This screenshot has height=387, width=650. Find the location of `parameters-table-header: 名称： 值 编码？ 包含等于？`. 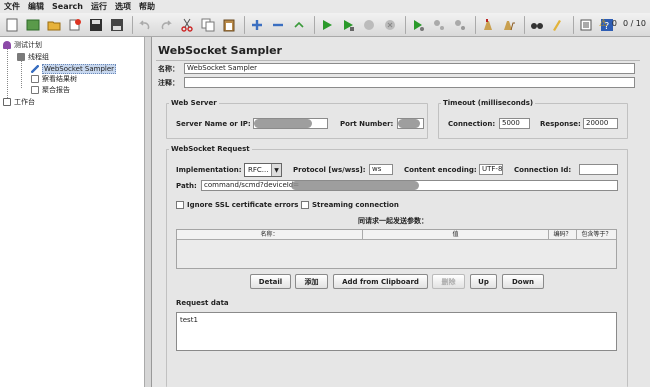

parameters-table-header: 名称： 值 编码？ 包含等于？ is located at coordinates (396, 235).